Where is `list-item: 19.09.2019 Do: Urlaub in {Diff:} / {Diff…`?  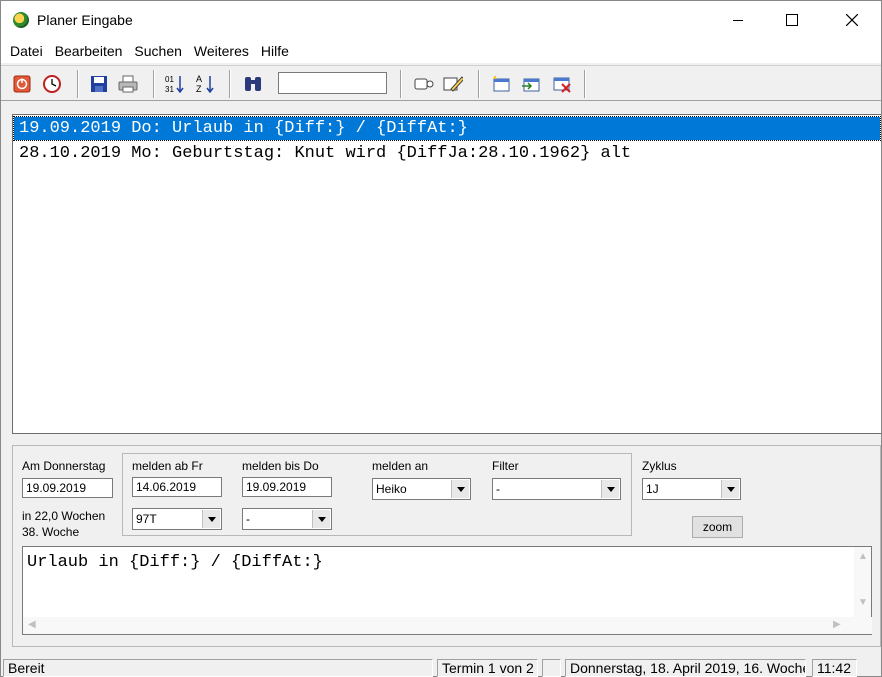
list-item: 19.09.2019 Do: Urlaub in {Diff:} / {Diff… is located at coordinates (447, 128).